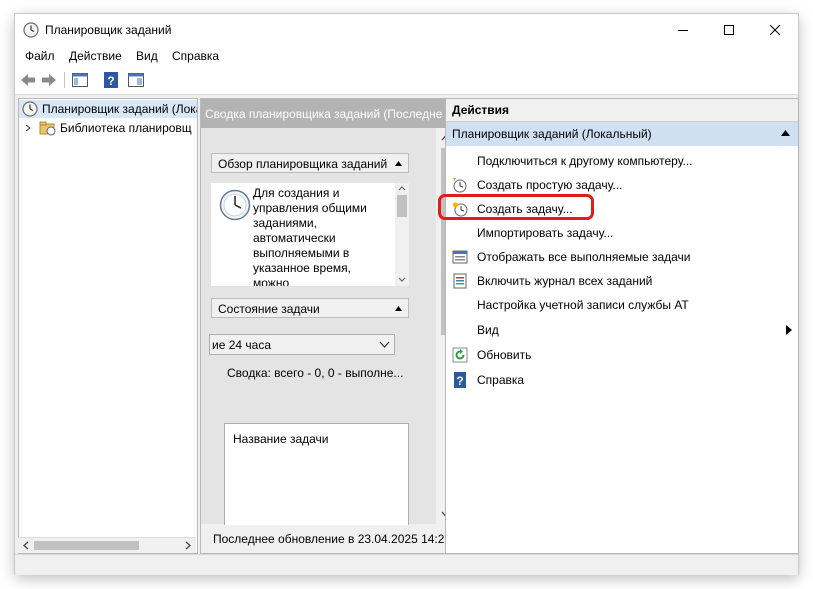 The height and width of the screenshot is (589, 813). I want to click on forward-button, so click(49, 80).